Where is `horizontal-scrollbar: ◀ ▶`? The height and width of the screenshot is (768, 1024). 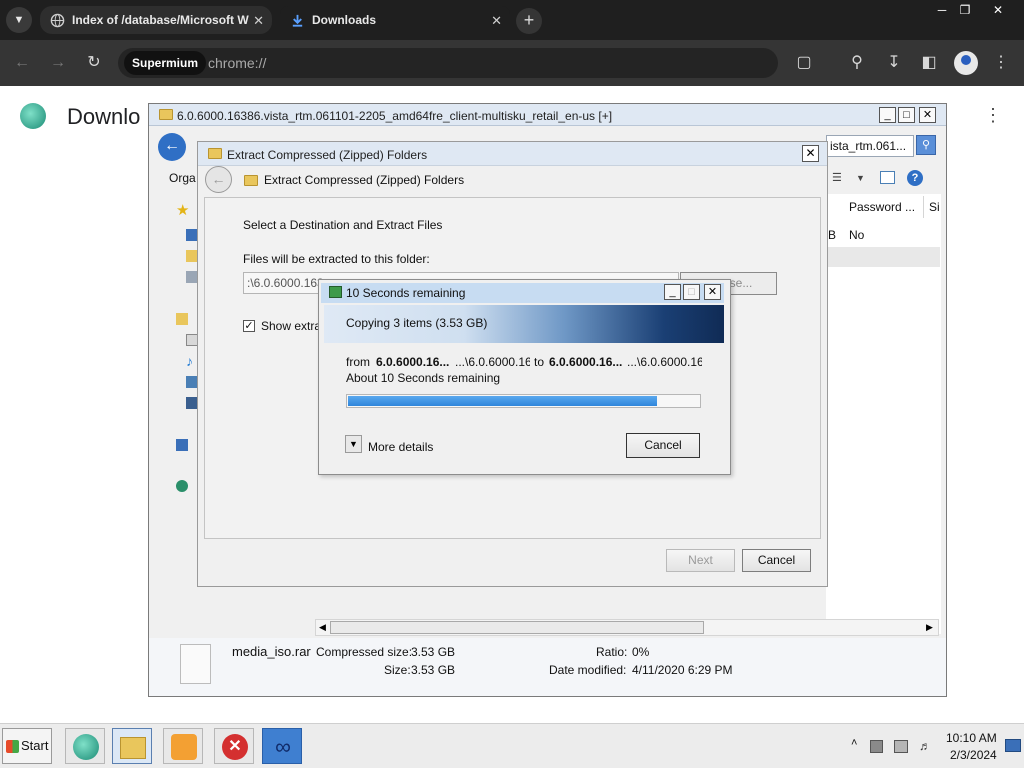
horizontal-scrollbar: ◀ ▶ is located at coordinates (627, 627).